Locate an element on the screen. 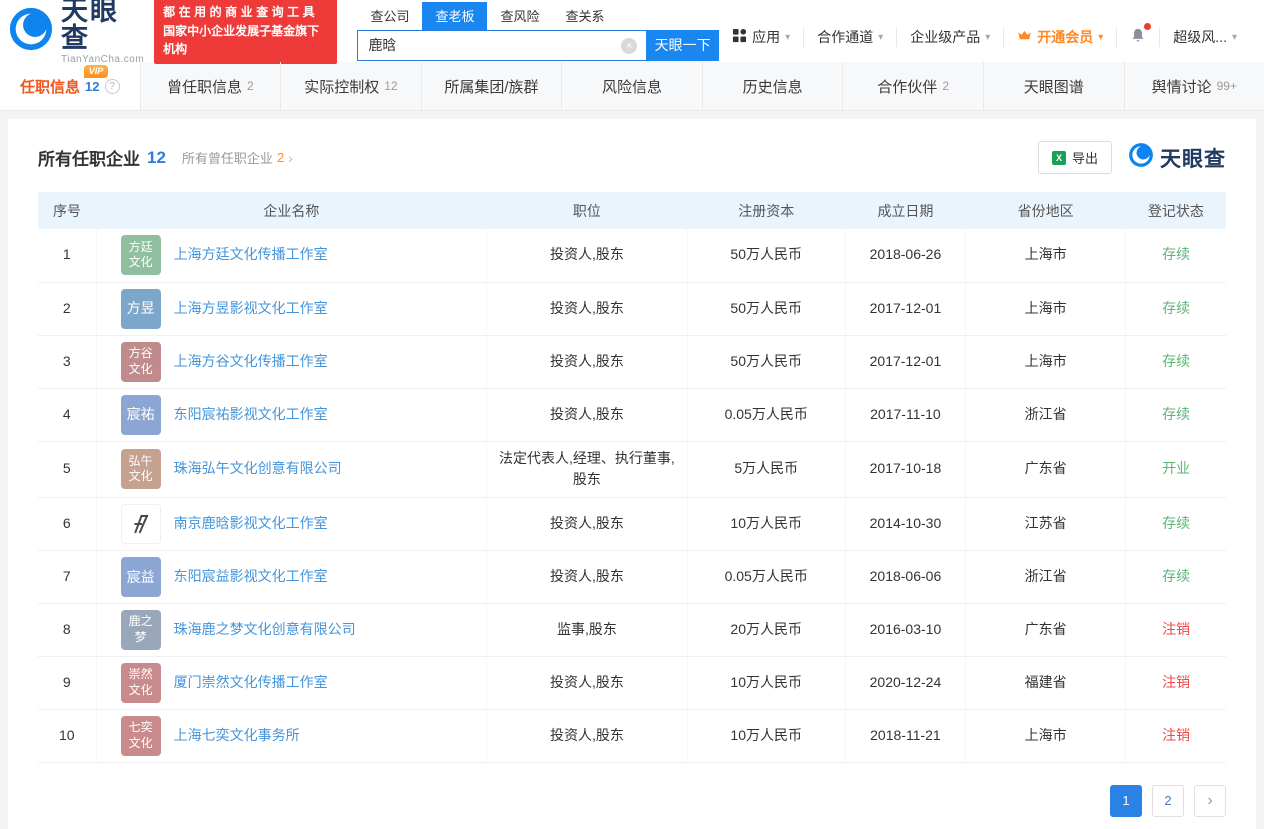  tab-item: 曾任职信息 2 is located at coordinates (211, 86).